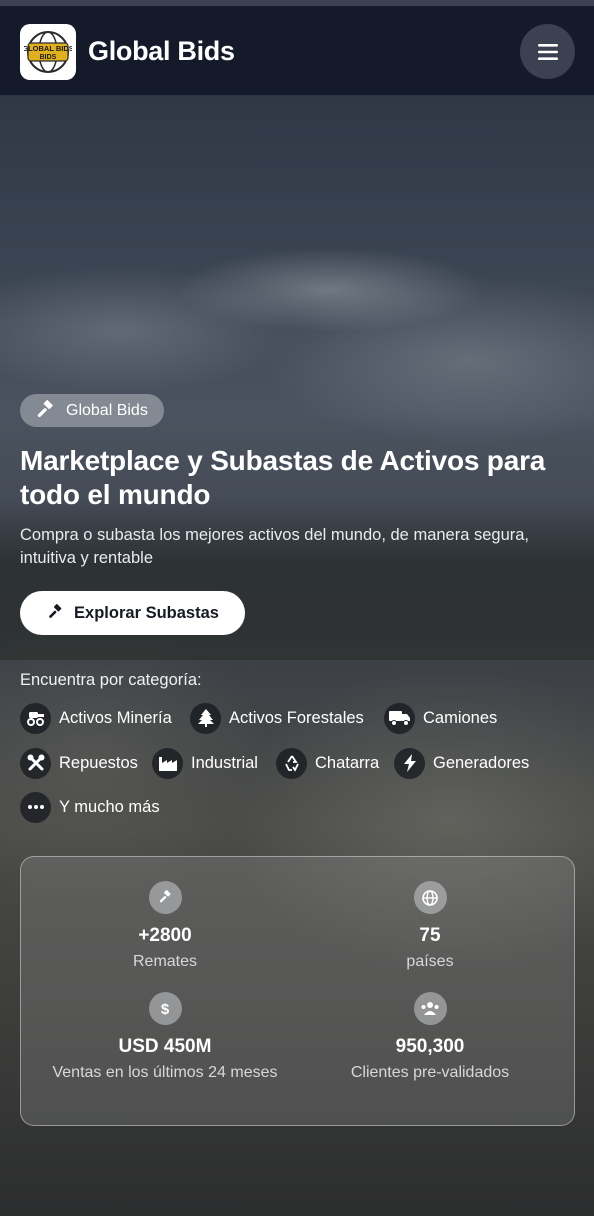  What do you see at coordinates (296, 717) in the screenshot?
I see `category-label: Activos Forestales` at bounding box center [296, 717].